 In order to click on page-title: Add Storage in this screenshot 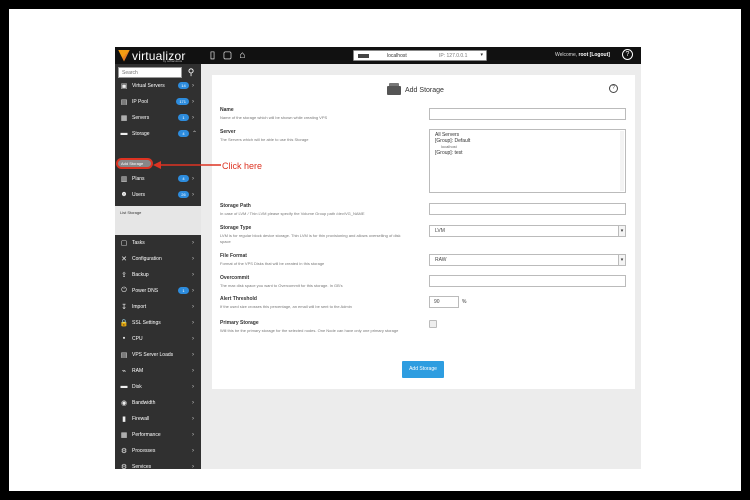, I will do `click(415, 89)`.